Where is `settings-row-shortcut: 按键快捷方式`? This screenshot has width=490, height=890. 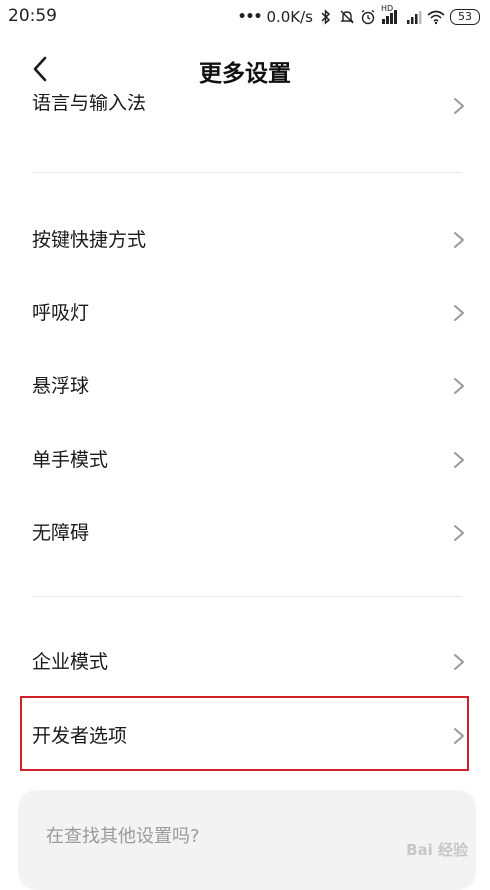
settings-row-shortcut: 按键快捷方式 is located at coordinates (245, 240).